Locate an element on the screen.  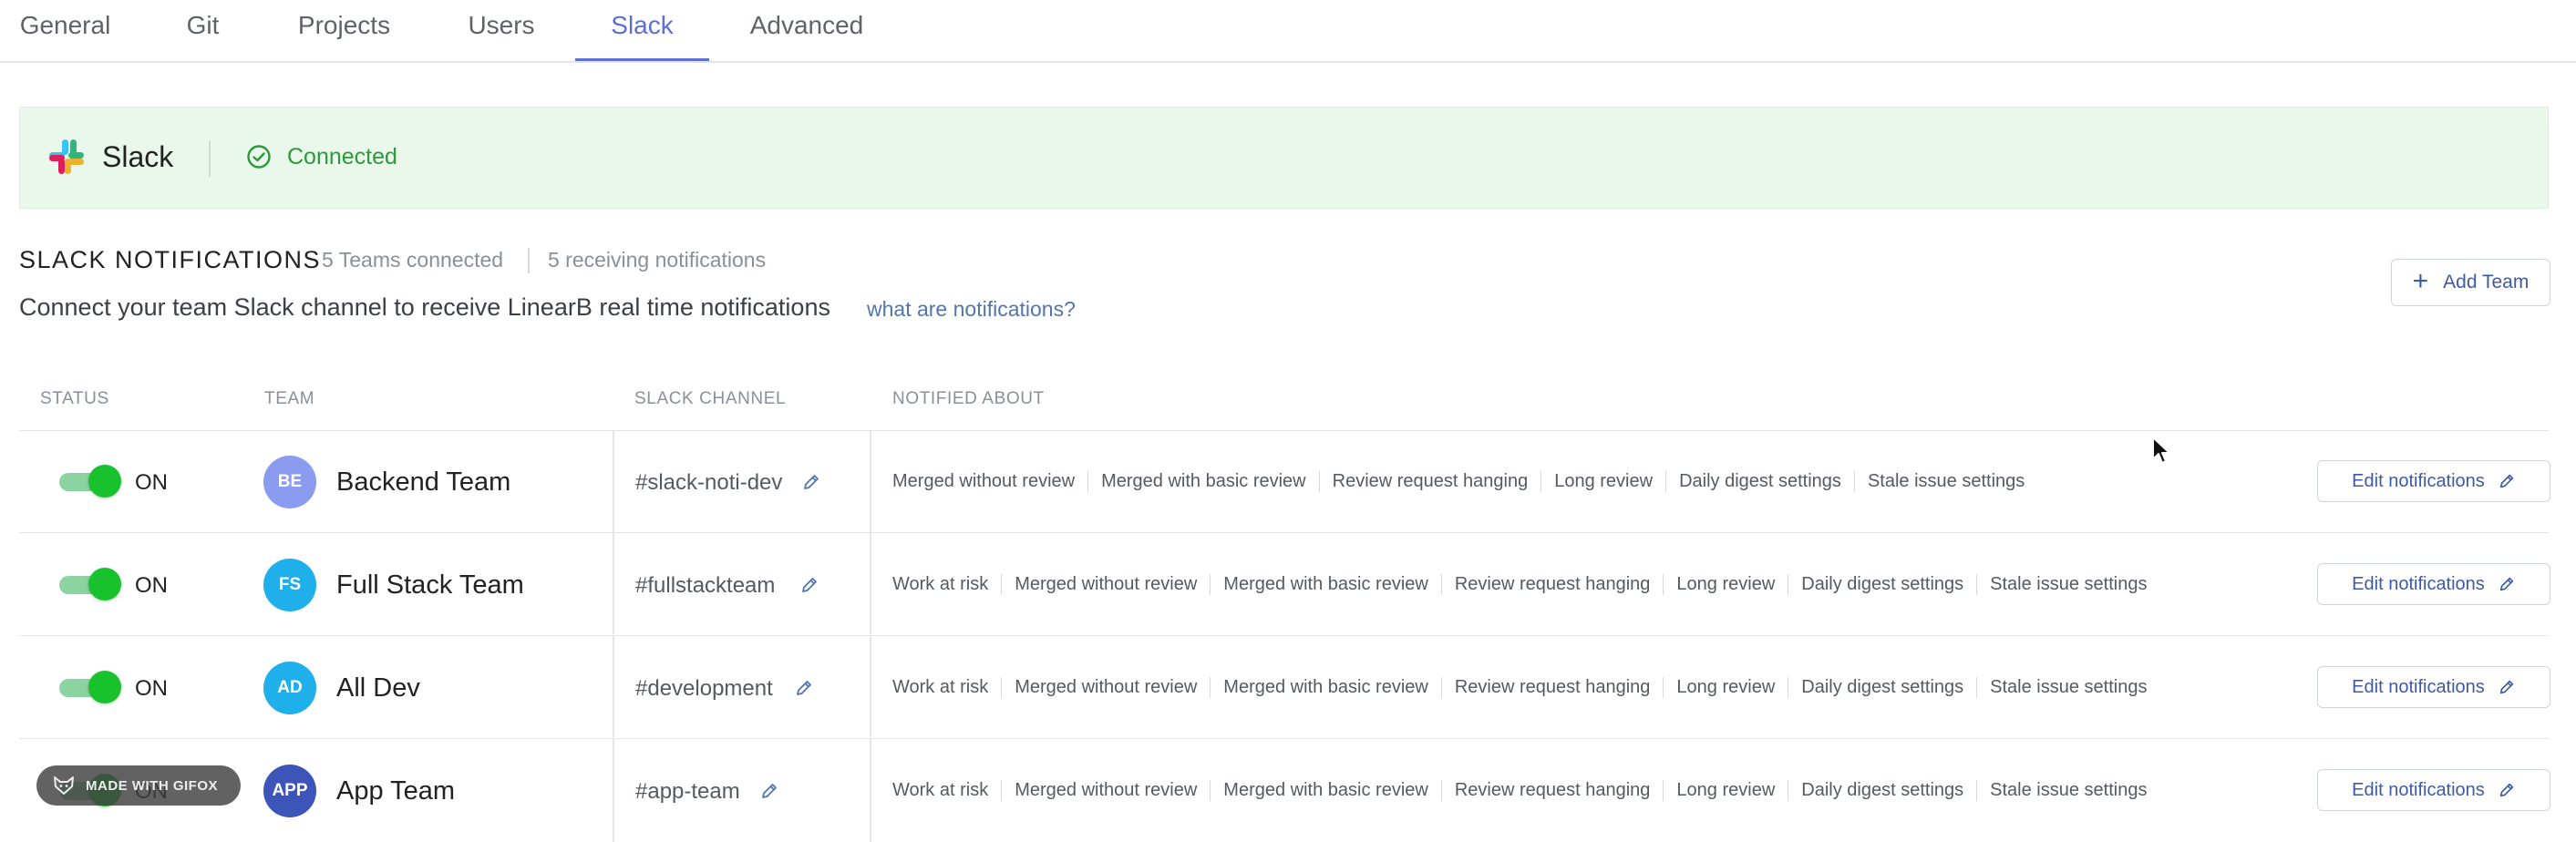
notifications-help-link: what are notifications? is located at coordinates (971, 309).